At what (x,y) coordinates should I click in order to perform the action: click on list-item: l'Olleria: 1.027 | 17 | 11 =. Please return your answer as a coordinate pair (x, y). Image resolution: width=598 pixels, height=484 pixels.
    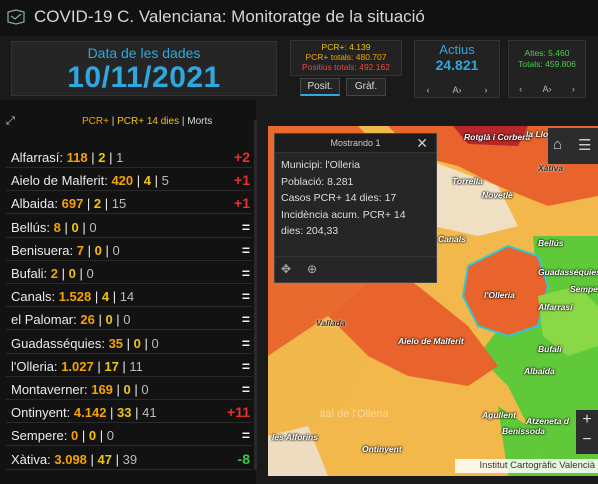
    Looking at the image, I should click on (129, 366).